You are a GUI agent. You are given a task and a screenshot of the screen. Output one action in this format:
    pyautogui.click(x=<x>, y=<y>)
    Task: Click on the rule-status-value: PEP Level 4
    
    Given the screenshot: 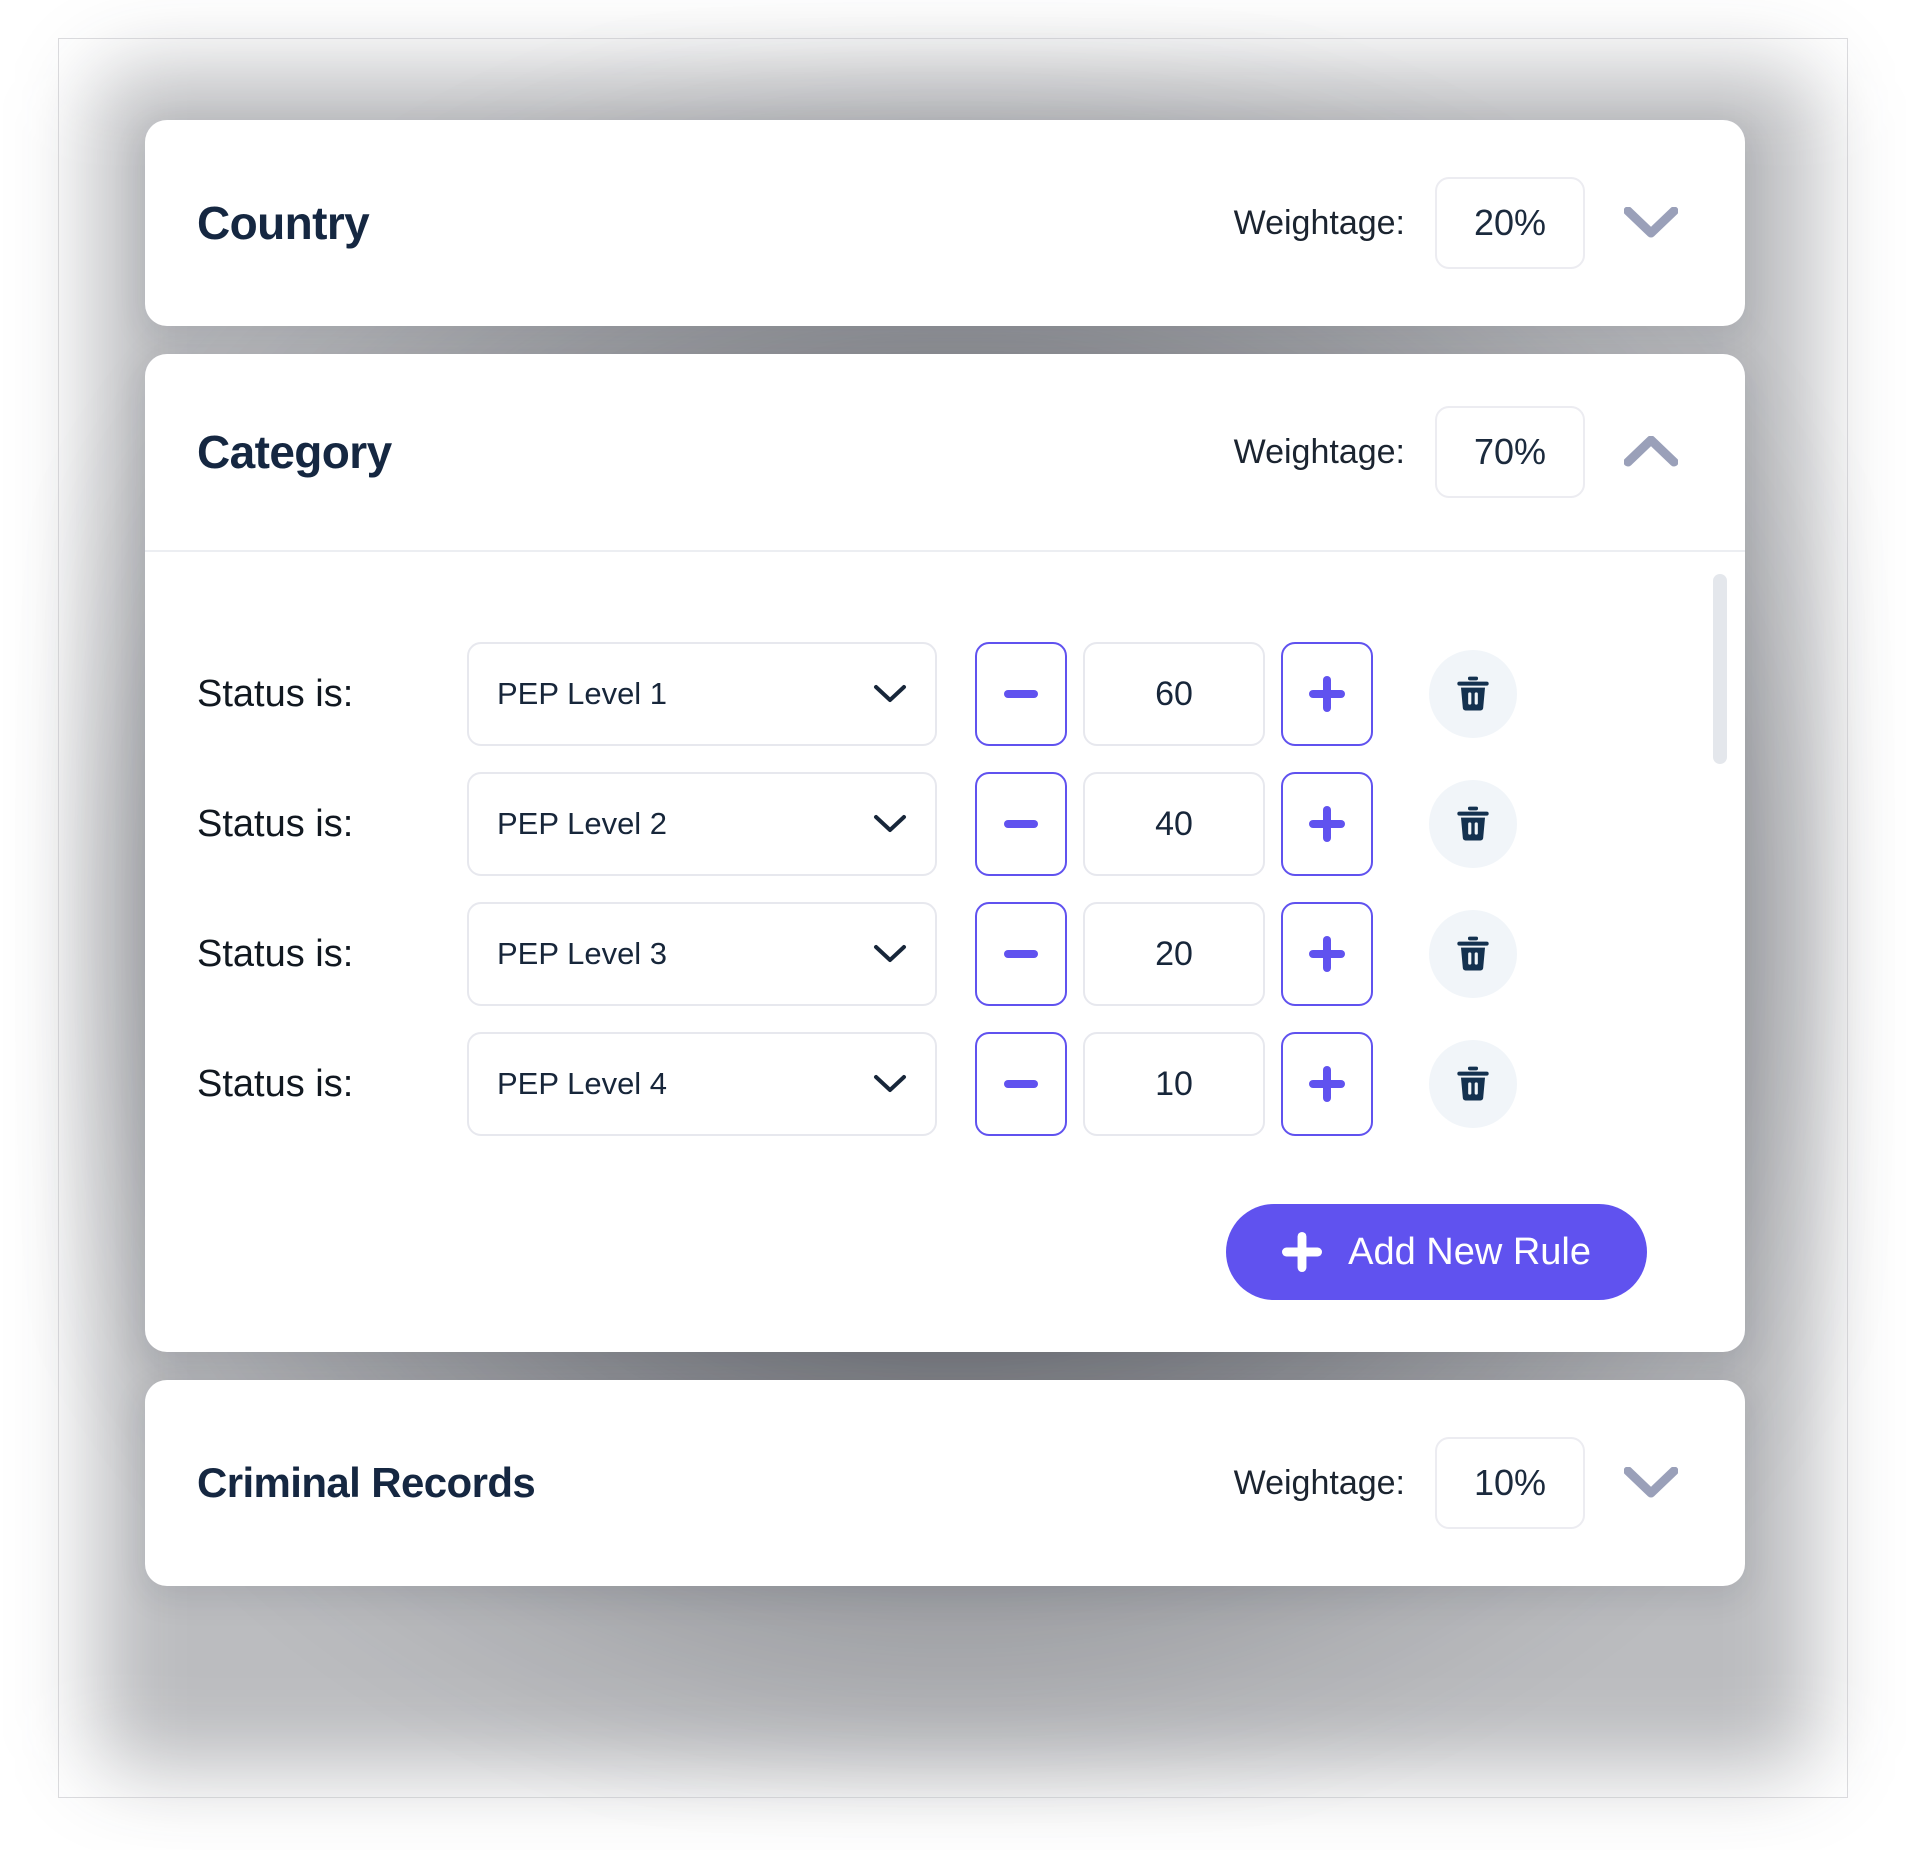 What is the action you would take?
    pyautogui.click(x=582, y=1083)
    